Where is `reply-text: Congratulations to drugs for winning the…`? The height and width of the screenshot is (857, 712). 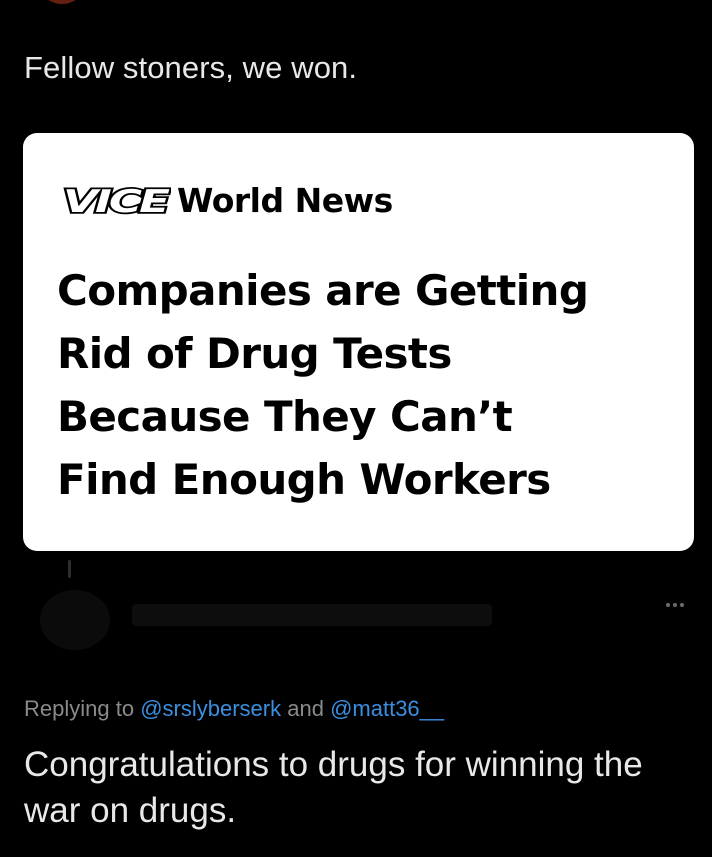 reply-text: Congratulations to drugs for winning the… is located at coordinates (333, 787).